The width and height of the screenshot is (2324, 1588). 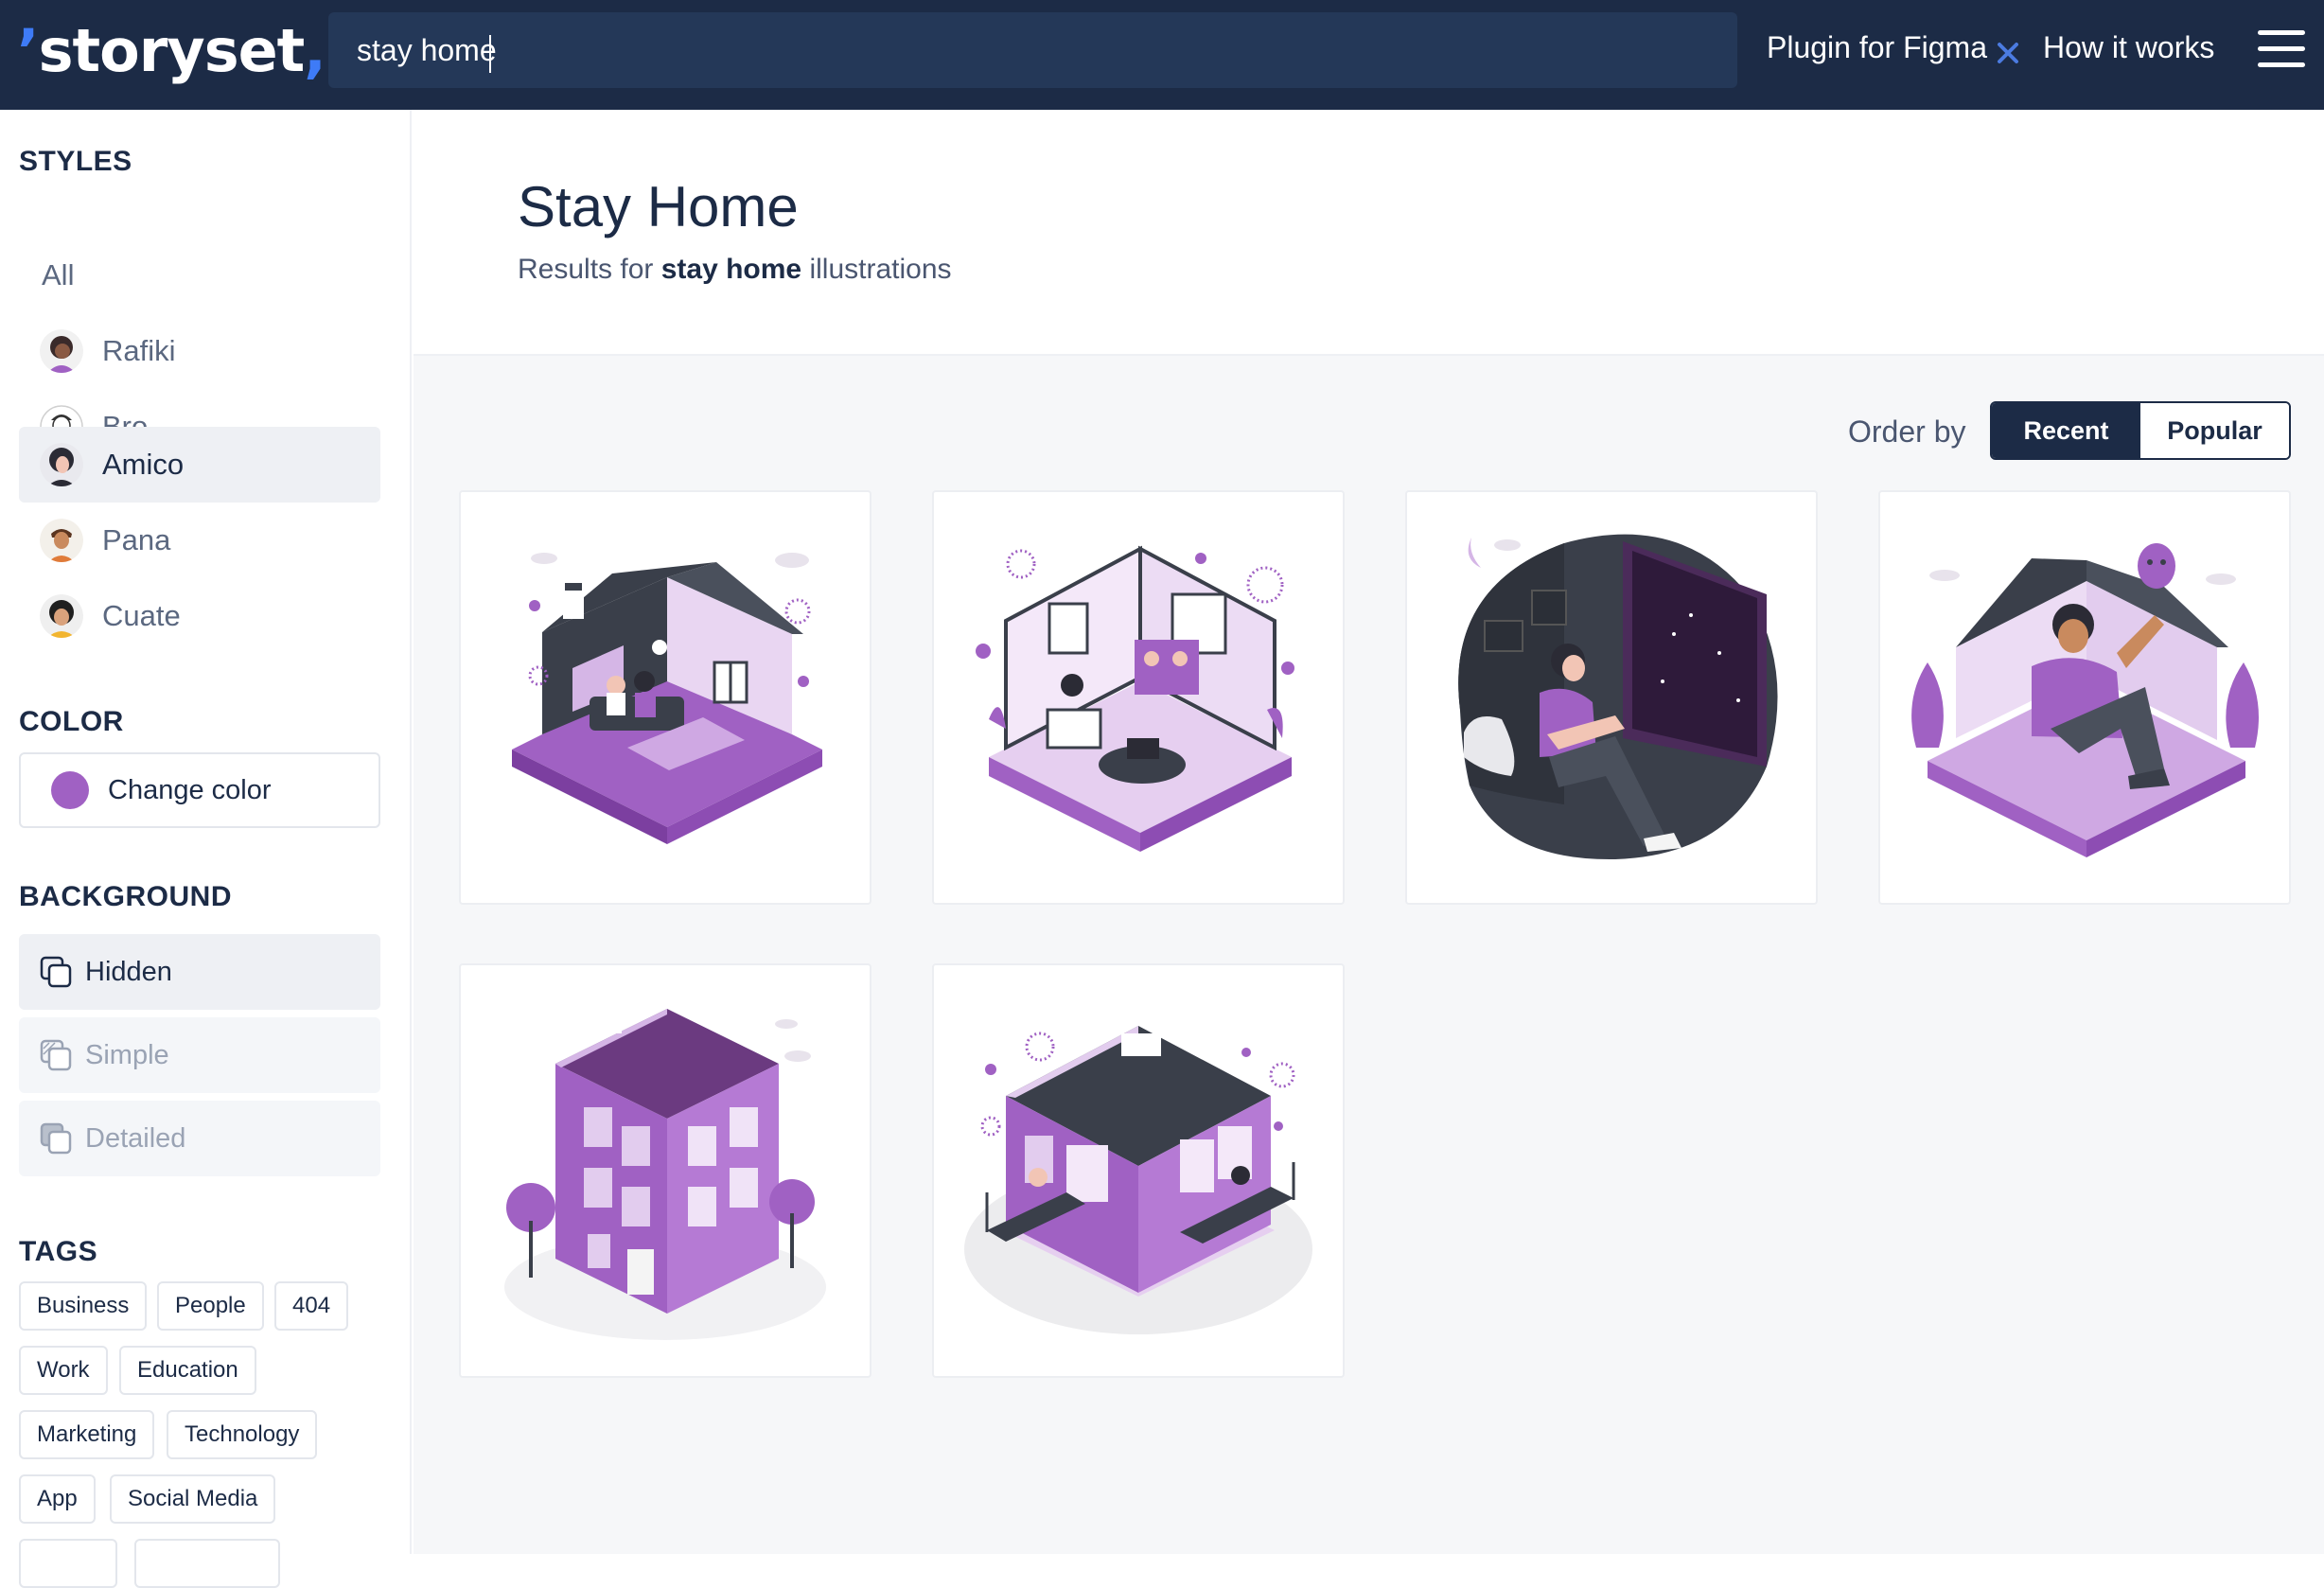 What do you see at coordinates (1618, 697) in the screenshot?
I see `window-night-illustration-icon` at bounding box center [1618, 697].